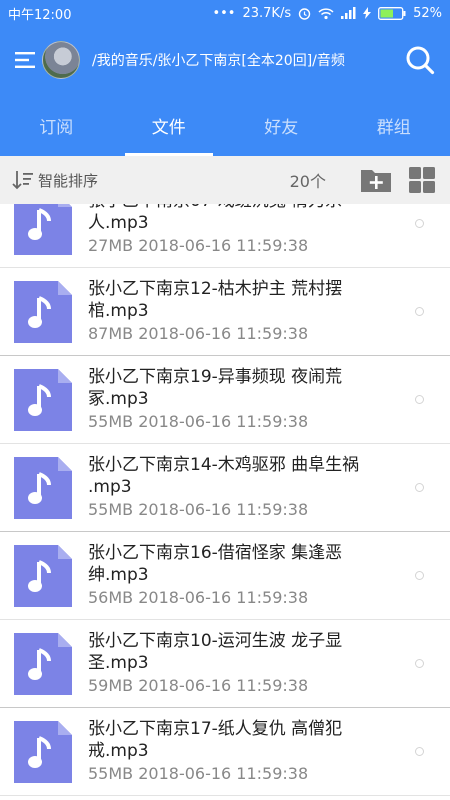  I want to click on file-size: 27MB, so click(111, 245).